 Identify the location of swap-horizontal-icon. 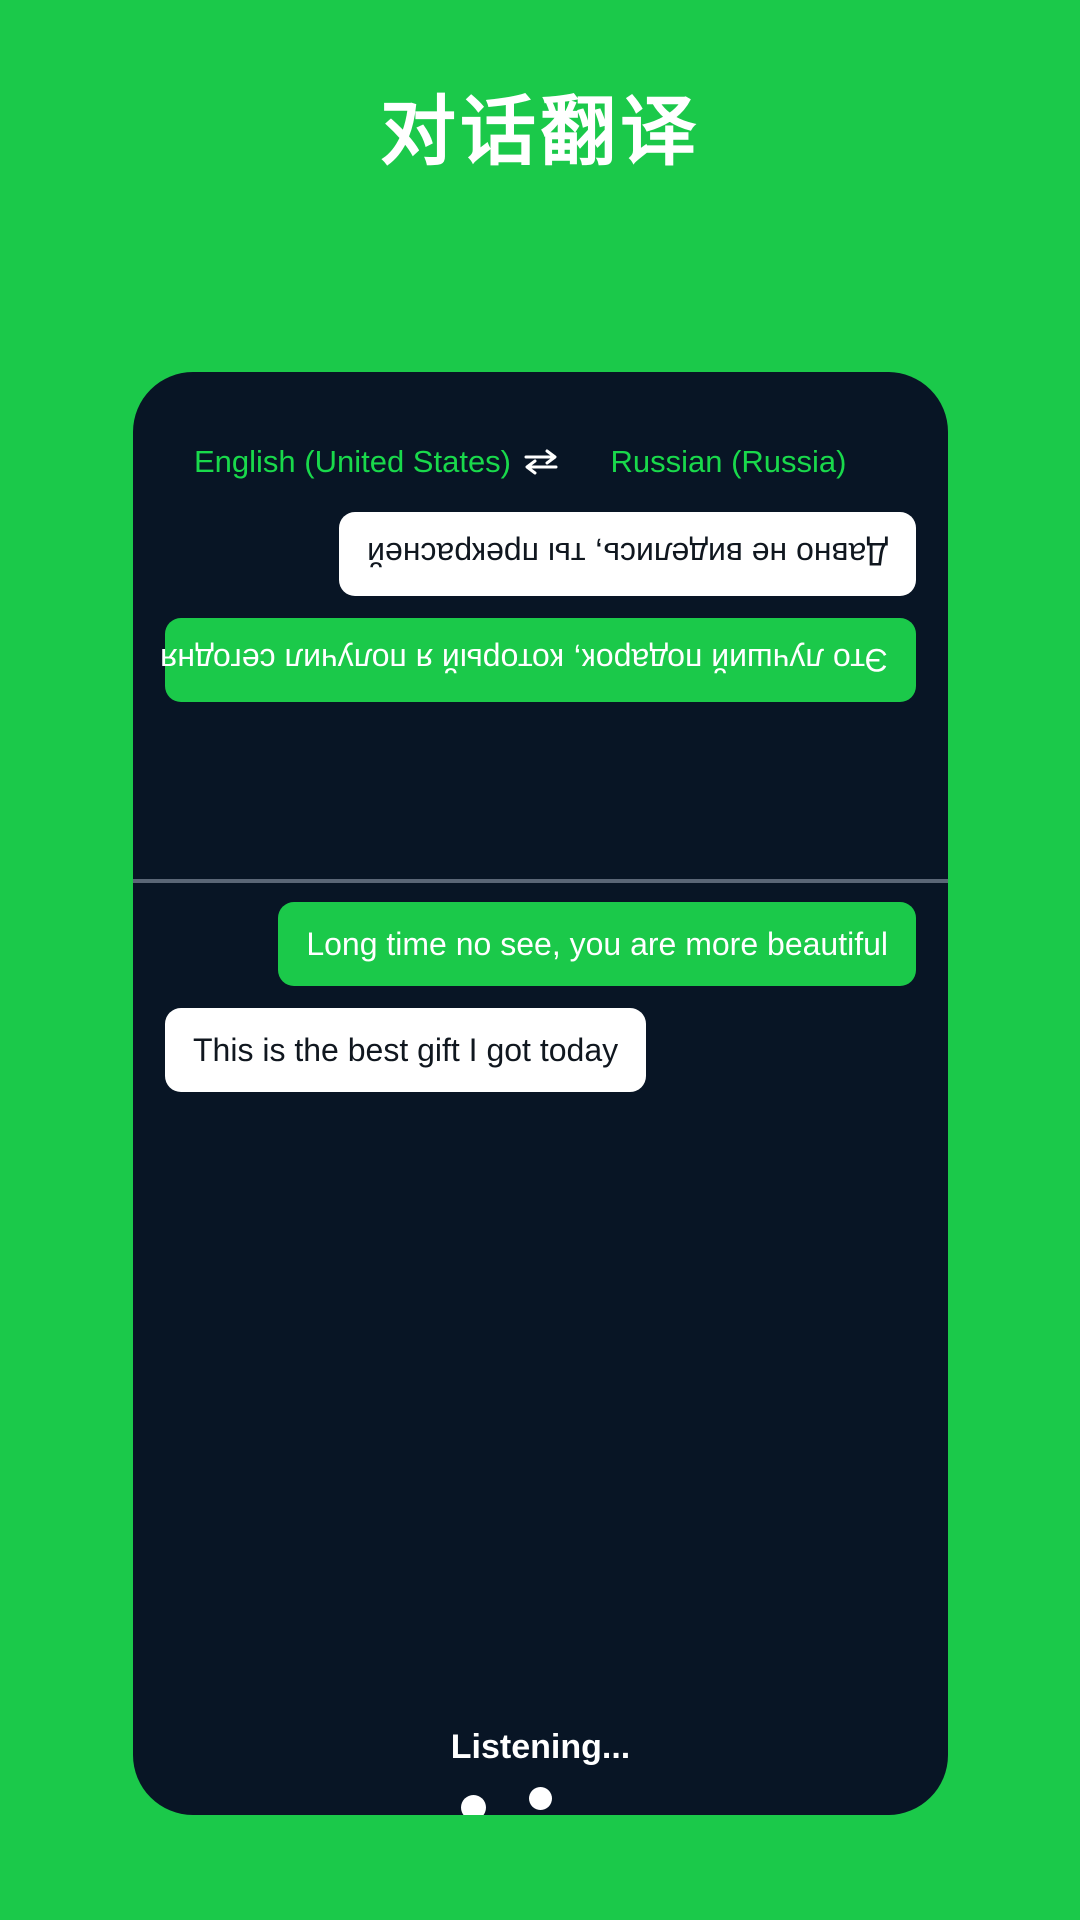
(541, 462).